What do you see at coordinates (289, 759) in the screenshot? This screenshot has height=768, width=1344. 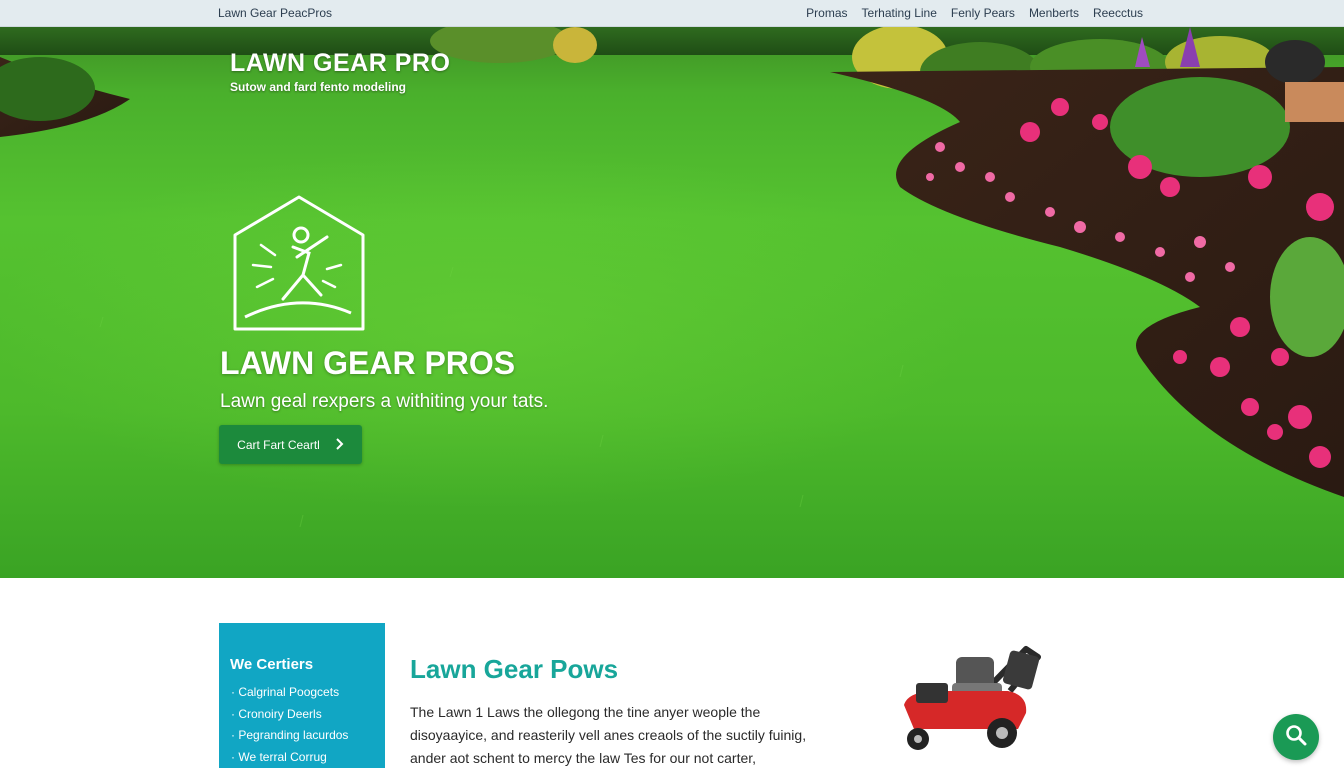 I see `sidebar-box-item: · We terral Corrug` at bounding box center [289, 759].